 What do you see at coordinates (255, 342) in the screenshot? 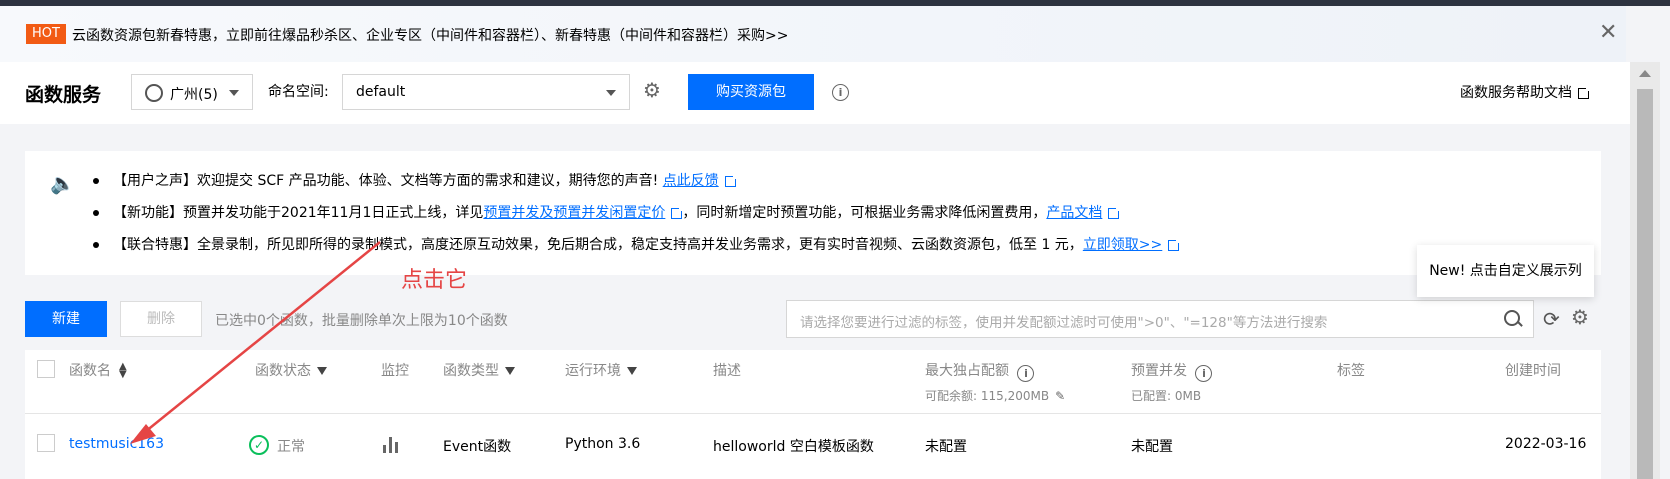
I see `annotation-arrow` at bounding box center [255, 342].